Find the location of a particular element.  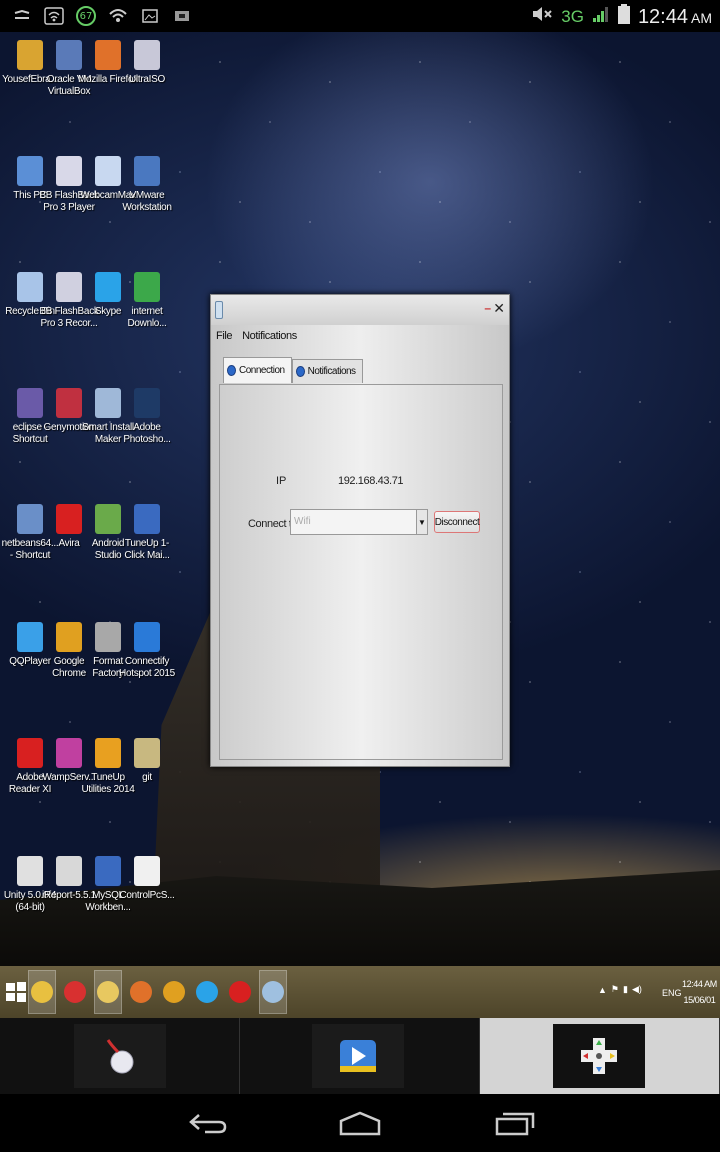

gamepad-mode-segment is located at coordinates (600, 1056).